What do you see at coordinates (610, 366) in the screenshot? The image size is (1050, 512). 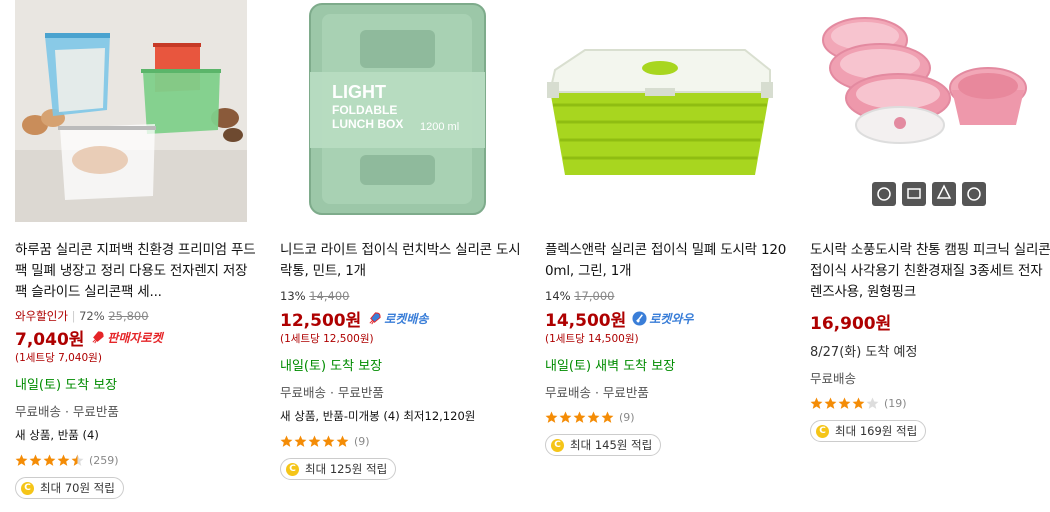 I see `delivery-info: 내일(토) 새벽 도착 보장` at bounding box center [610, 366].